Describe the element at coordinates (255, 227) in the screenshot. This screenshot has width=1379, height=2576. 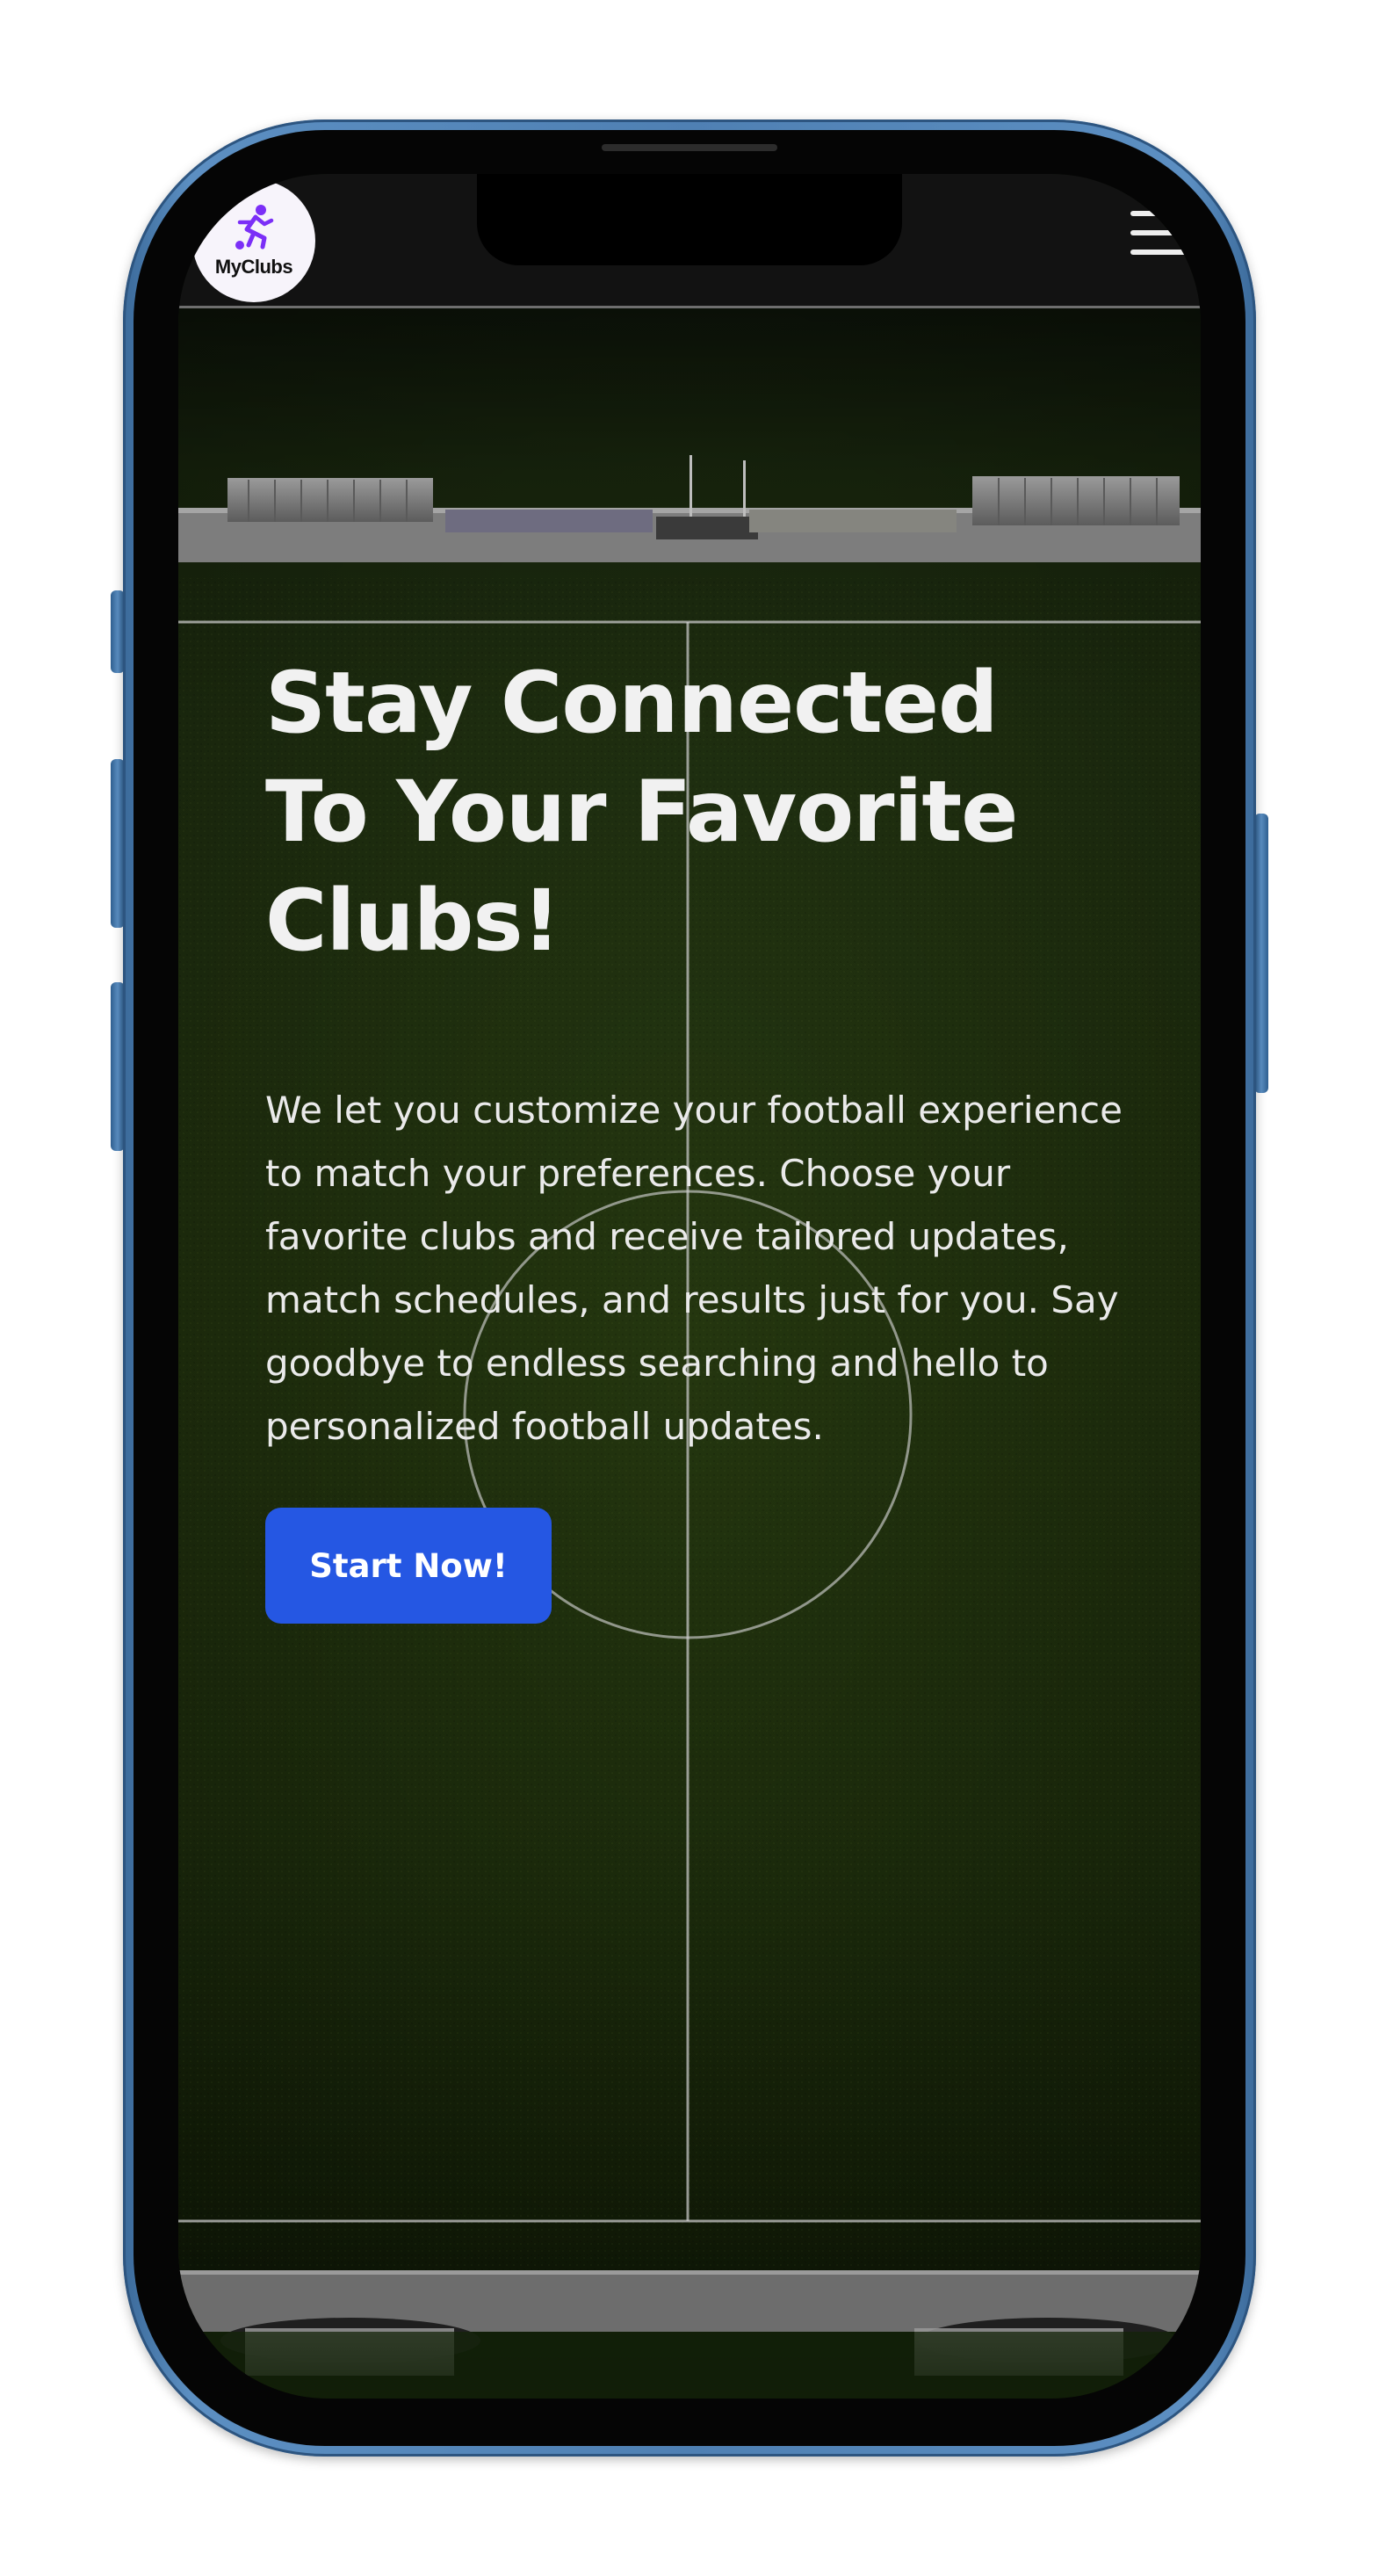
I see `soccer-player-icon` at that location.